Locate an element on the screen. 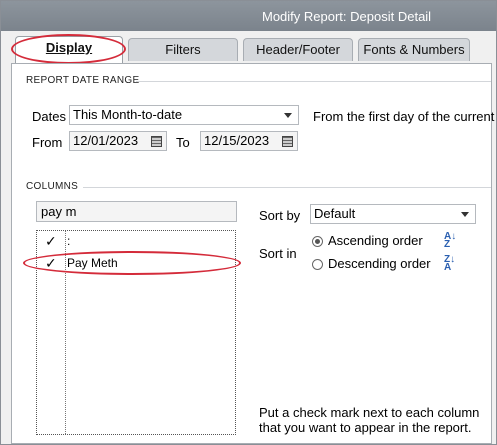 This screenshot has height=445, width=497. from-label: From is located at coordinates (47, 142).